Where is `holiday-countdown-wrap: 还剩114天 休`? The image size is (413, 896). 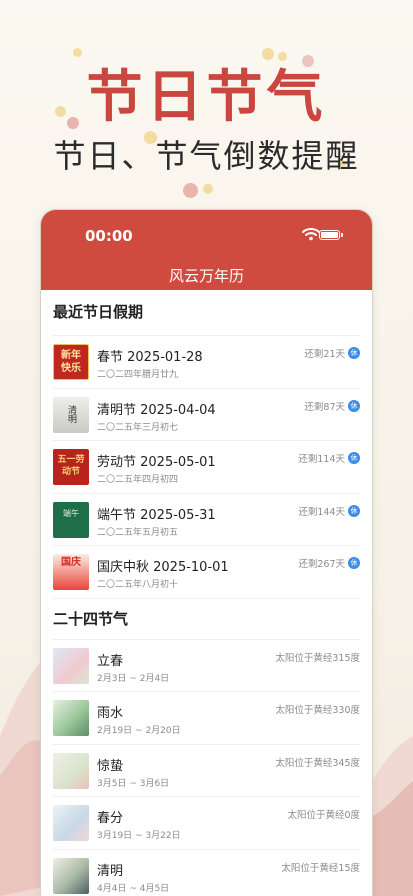
holiday-countdown-wrap: 还剩114天 休 is located at coordinates (329, 458).